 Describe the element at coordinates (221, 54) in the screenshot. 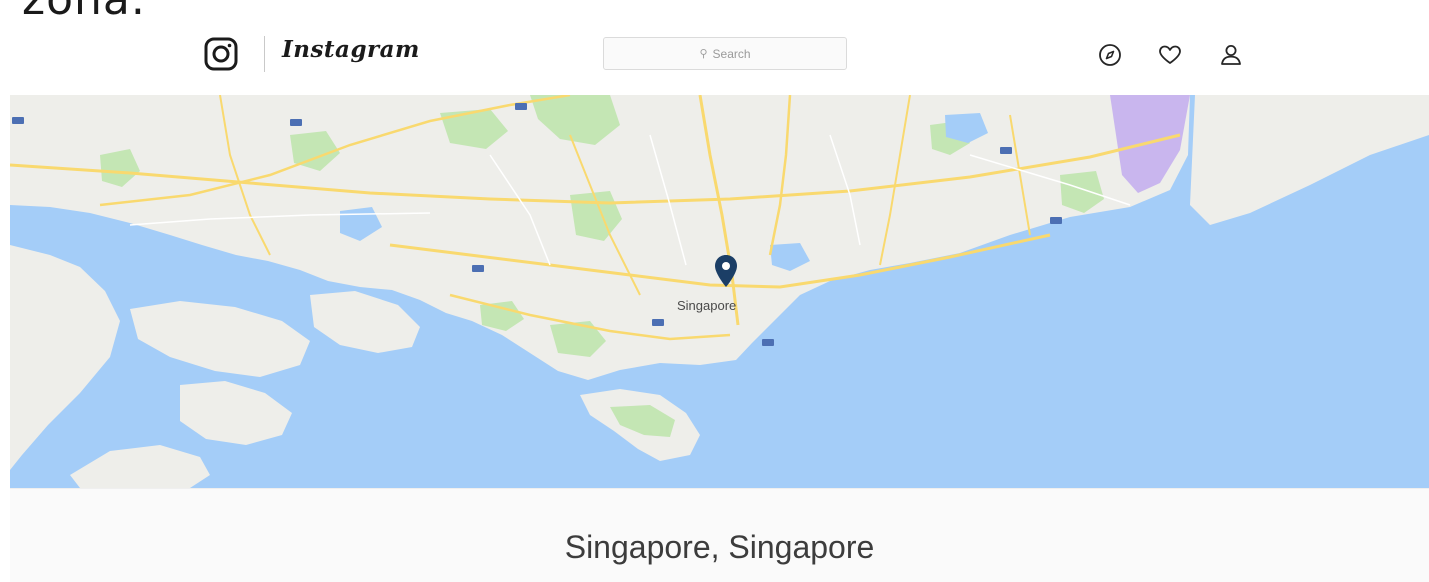

I see `camera-icon` at that location.